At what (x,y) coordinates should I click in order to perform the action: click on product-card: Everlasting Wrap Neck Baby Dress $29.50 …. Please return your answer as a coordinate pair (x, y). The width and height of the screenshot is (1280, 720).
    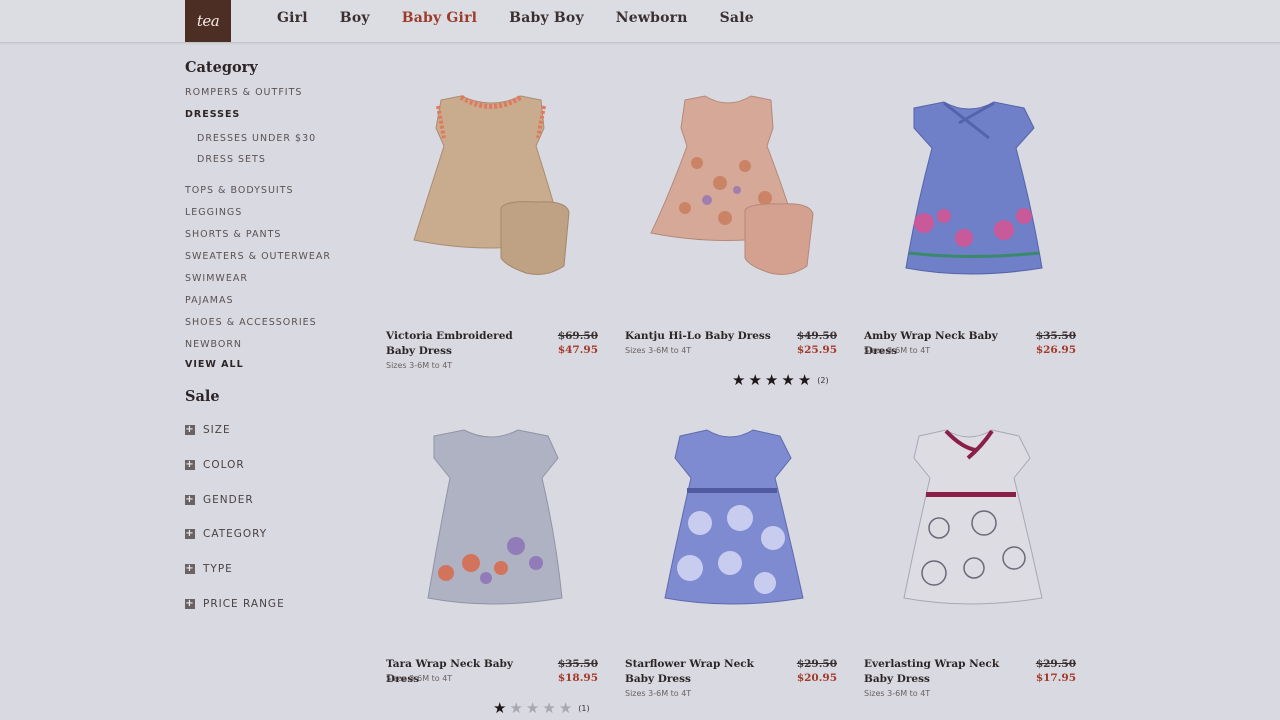
    Looking at the image, I should click on (970, 563).